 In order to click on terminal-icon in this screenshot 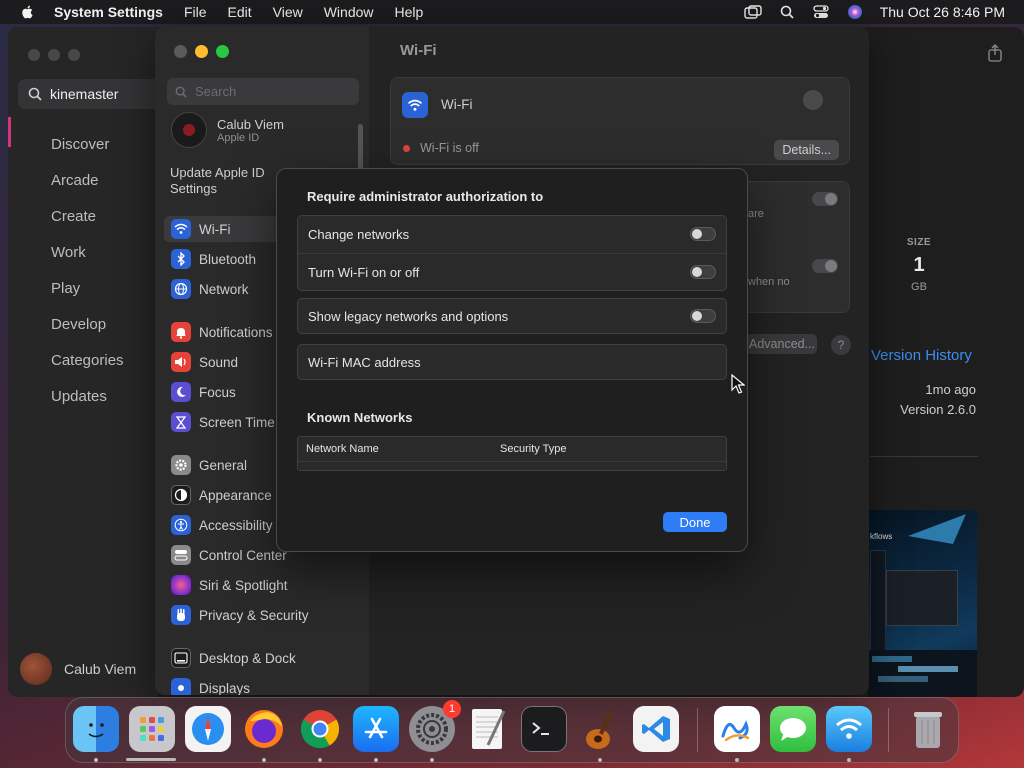, I will do `click(544, 729)`.